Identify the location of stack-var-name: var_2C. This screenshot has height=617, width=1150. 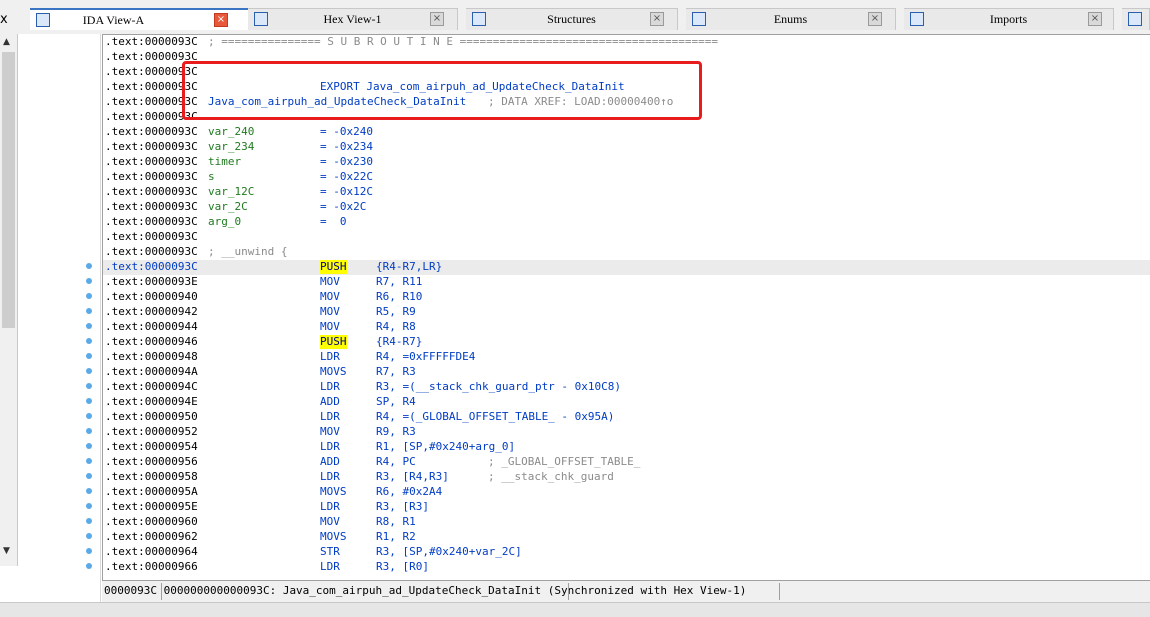
(228, 206).